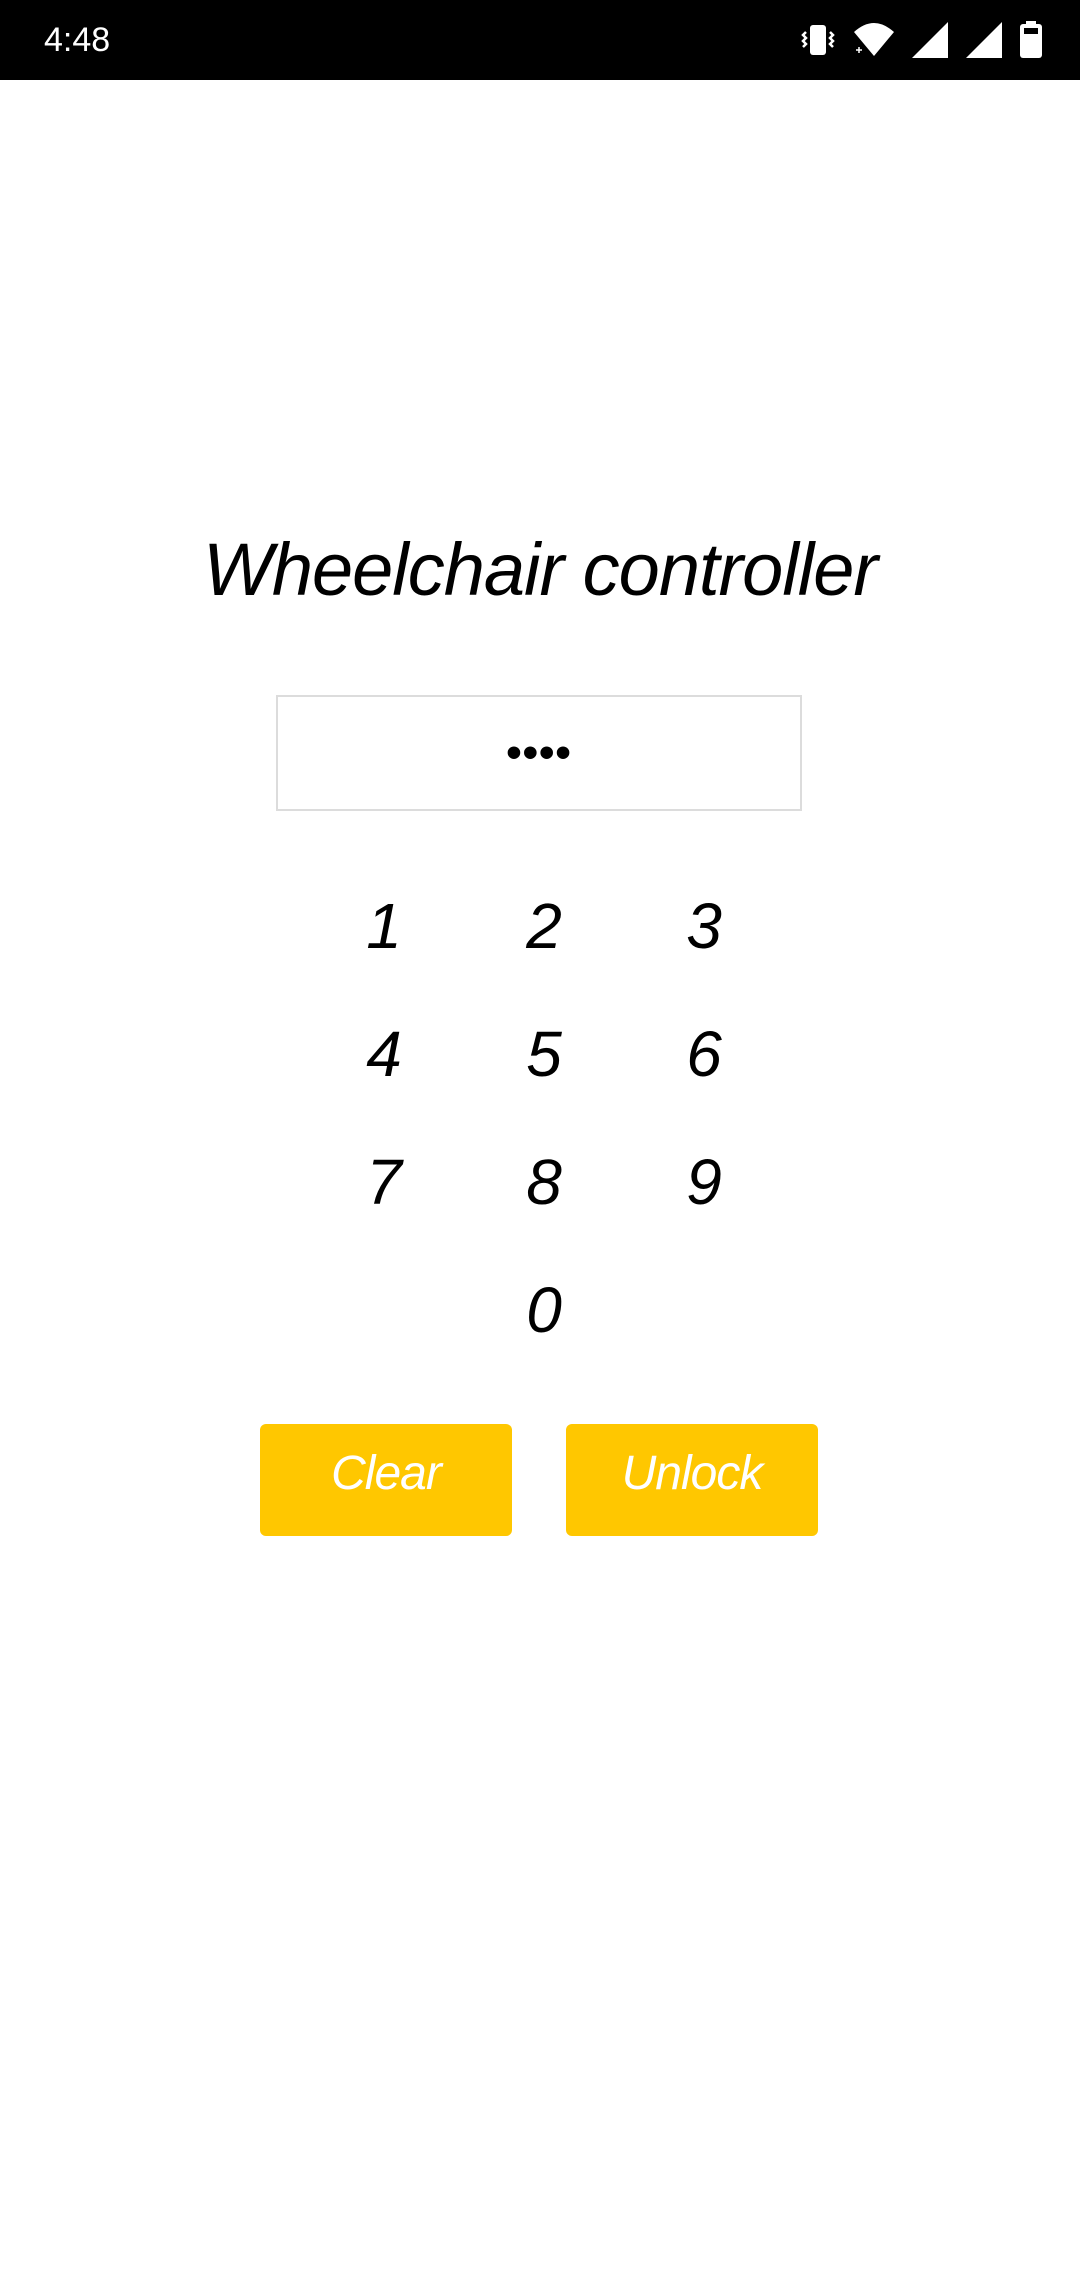 The height and width of the screenshot is (2280, 1080). What do you see at coordinates (704, 1182) in the screenshot?
I see `key-9: 9` at bounding box center [704, 1182].